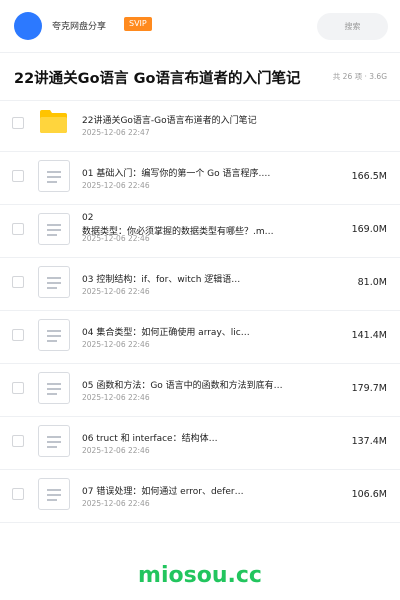  What do you see at coordinates (369, 335) in the screenshot?
I see `file-size: 141.4M` at bounding box center [369, 335].